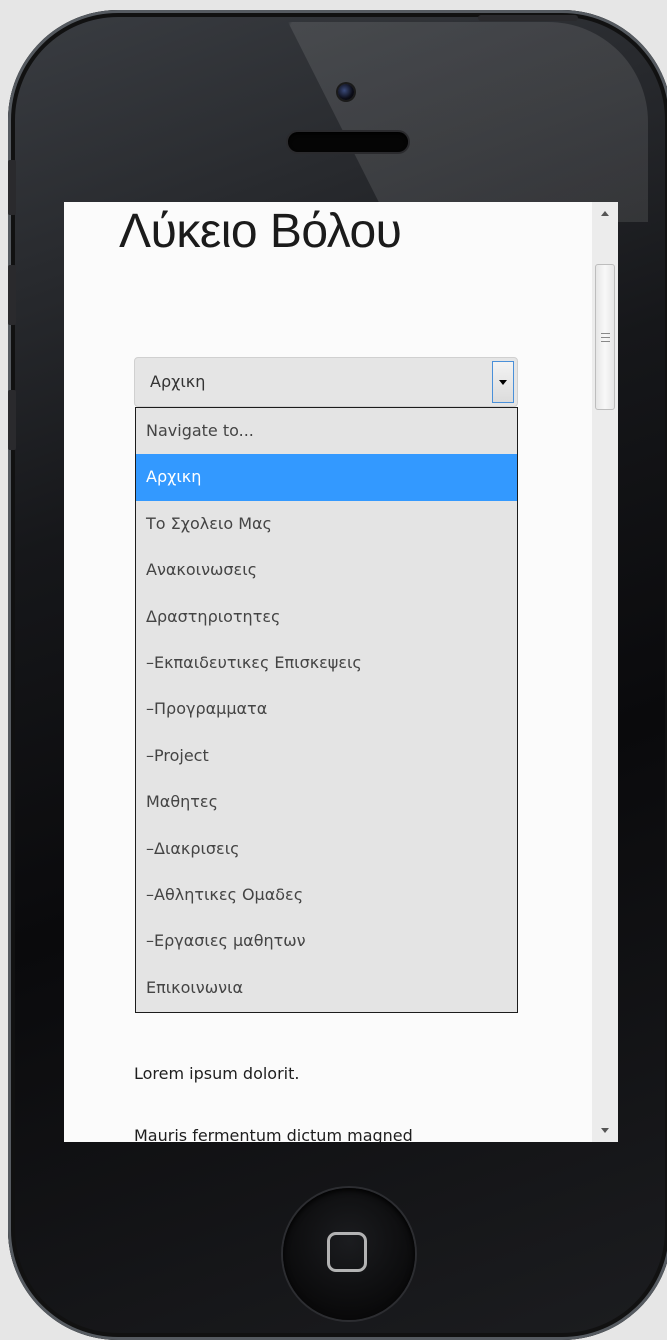 The height and width of the screenshot is (1340, 667). What do you see at coordinates (326, 988) in the screenshot?
I see `dropdown-option-contact: Επικοινωνια` at bounding box center [326, 988].